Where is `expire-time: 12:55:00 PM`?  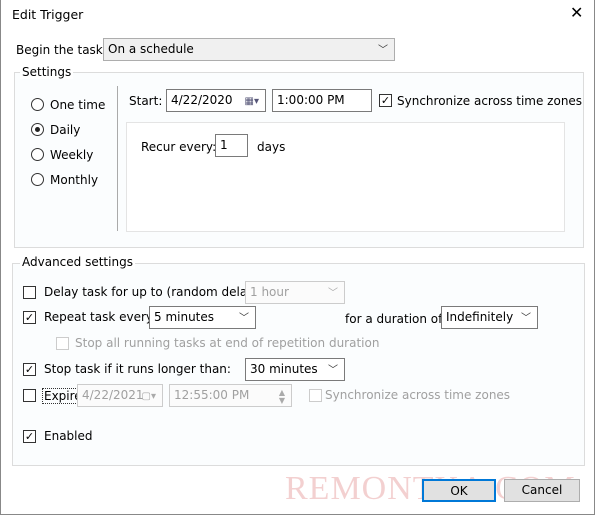 expire-time: 12:55:00 PM is located at coordinates (212, 395).